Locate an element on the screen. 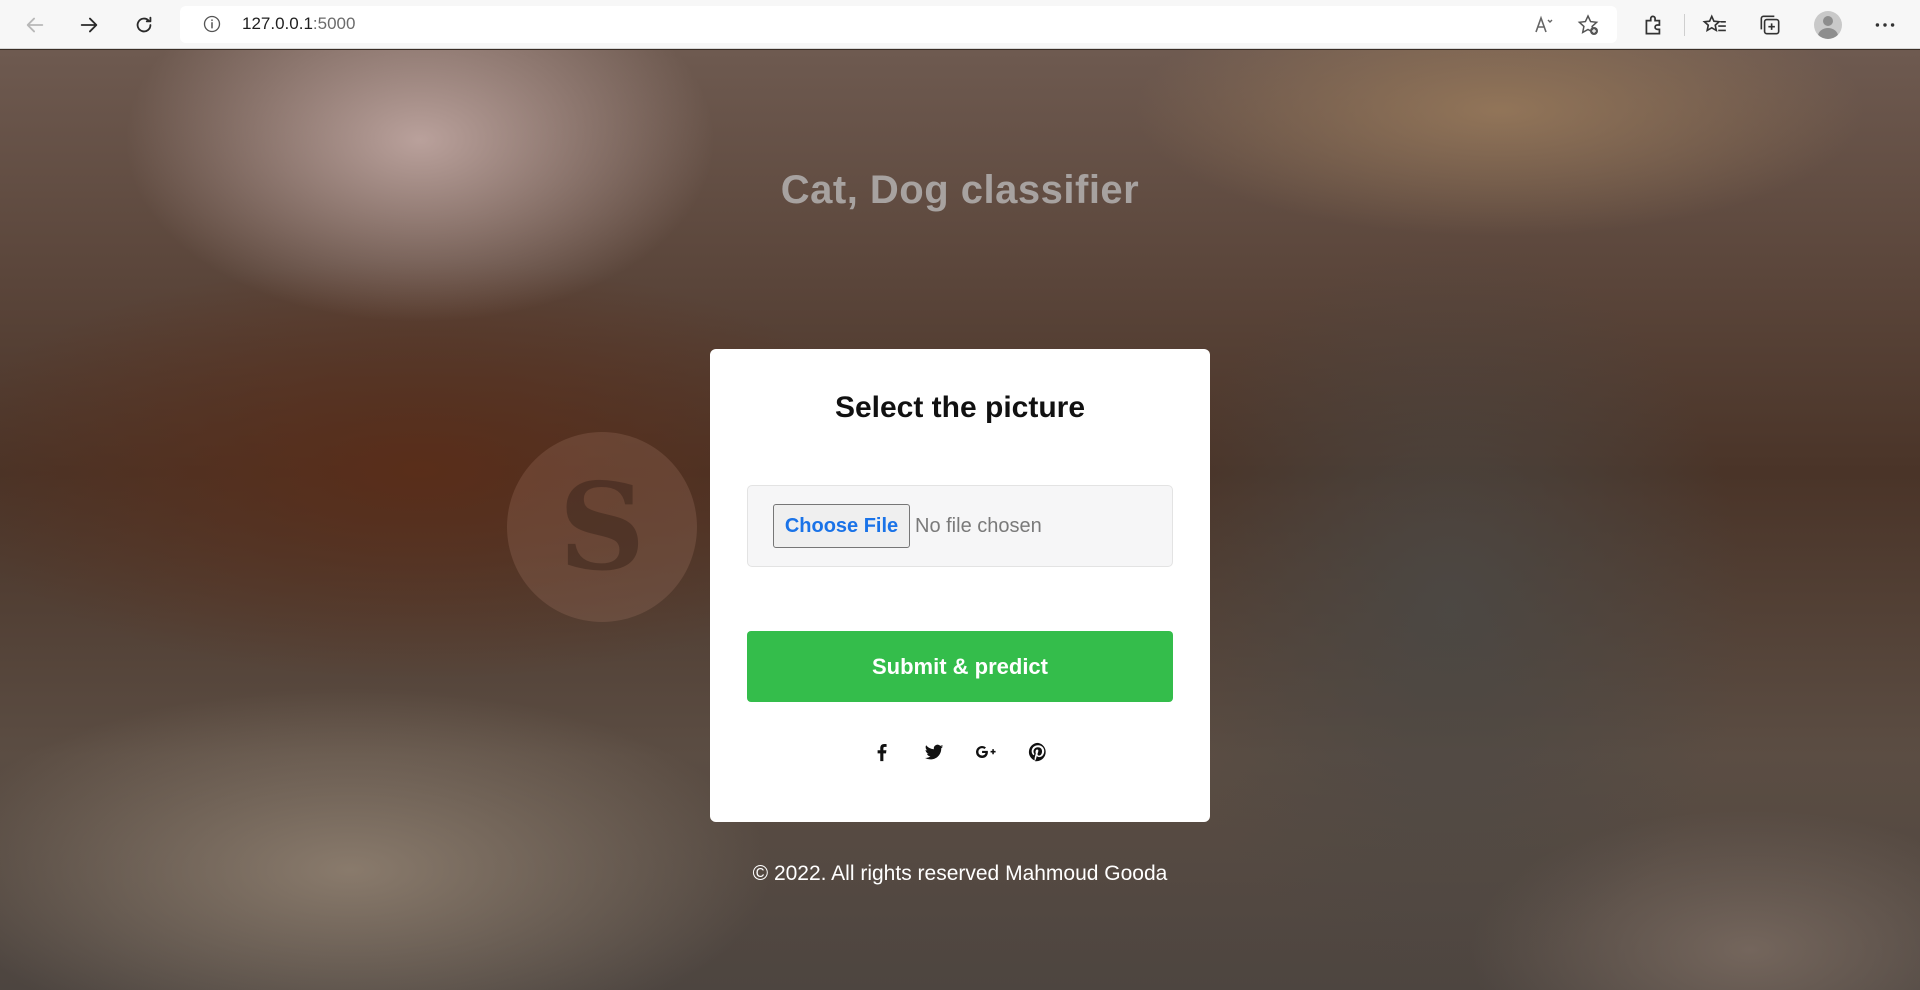 The image size is (1920, 990). puzzle-icon is located at coordinates (1654, 25).